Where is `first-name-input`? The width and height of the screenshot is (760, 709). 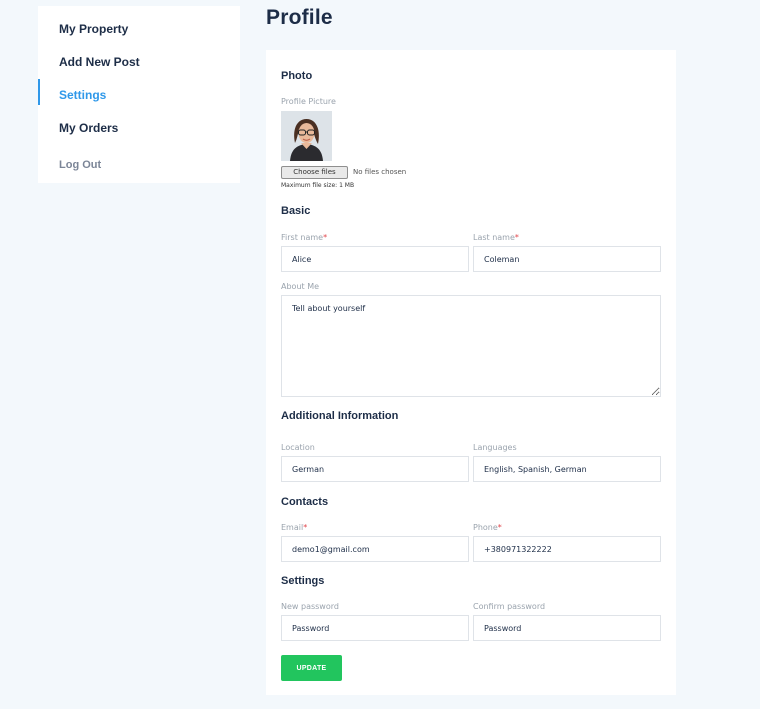
first-name-input is located at coordinates (375, 259).